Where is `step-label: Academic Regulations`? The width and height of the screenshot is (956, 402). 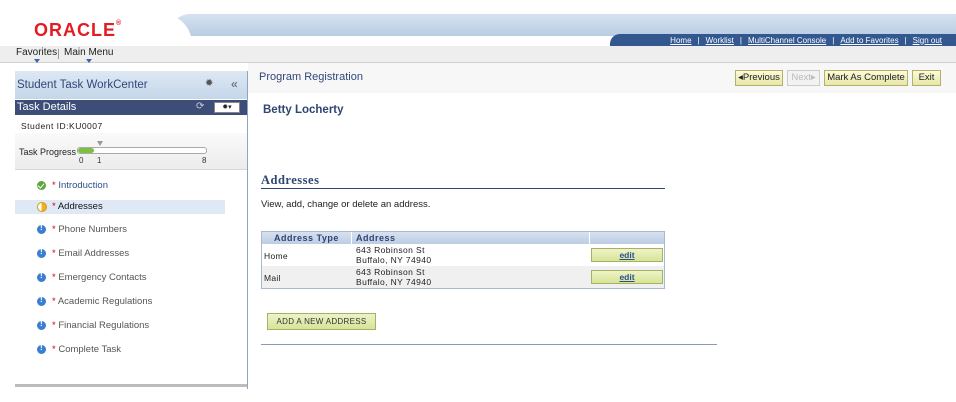 step-label: Academic Regulations is located at coordinates (105, 301).